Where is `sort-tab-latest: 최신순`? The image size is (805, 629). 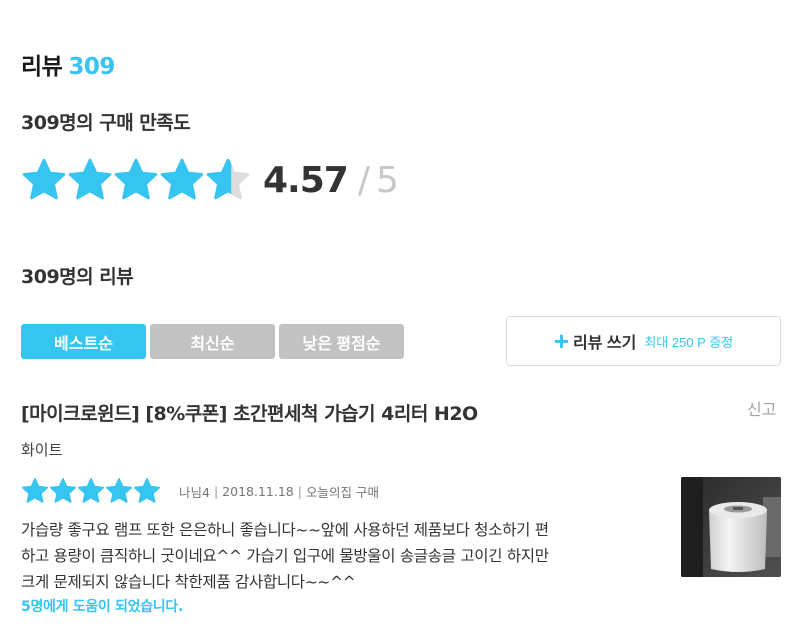
sort-tab-latest: 최신순 is located at coordinates (212, 341).